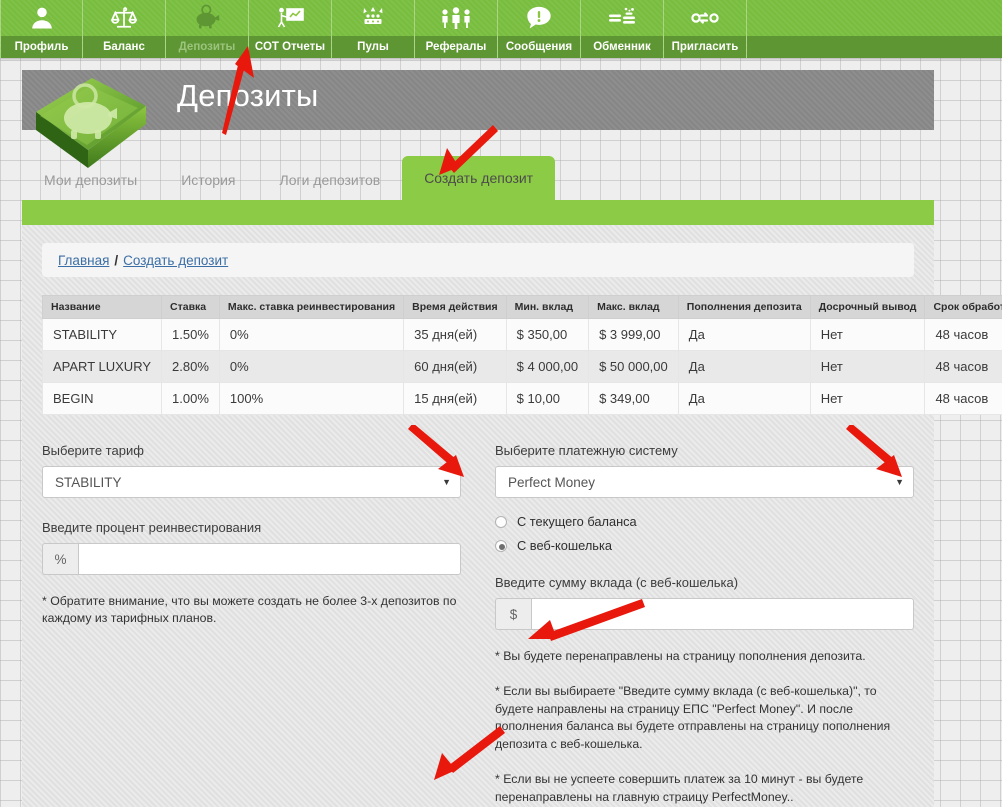  I want to click on breadcrumb: Главная / Создать депозит, so click(478, 260).